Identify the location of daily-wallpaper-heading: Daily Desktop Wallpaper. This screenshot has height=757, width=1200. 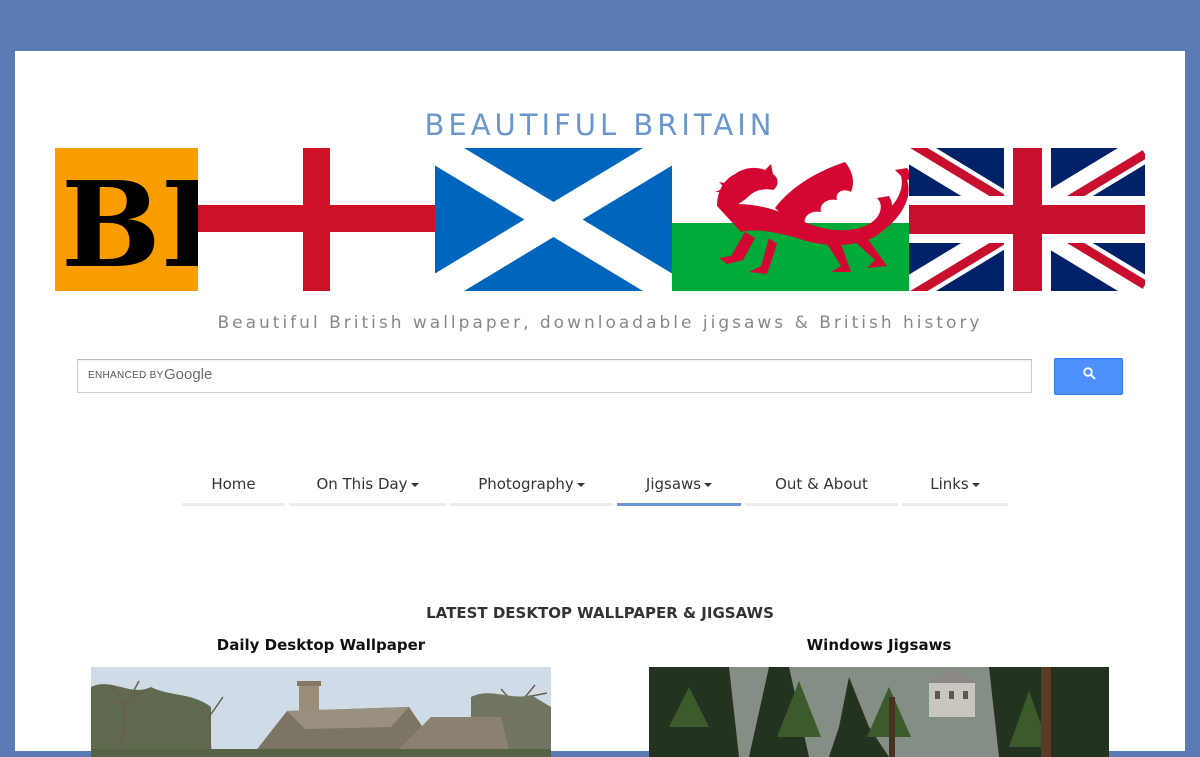
(321, 645).